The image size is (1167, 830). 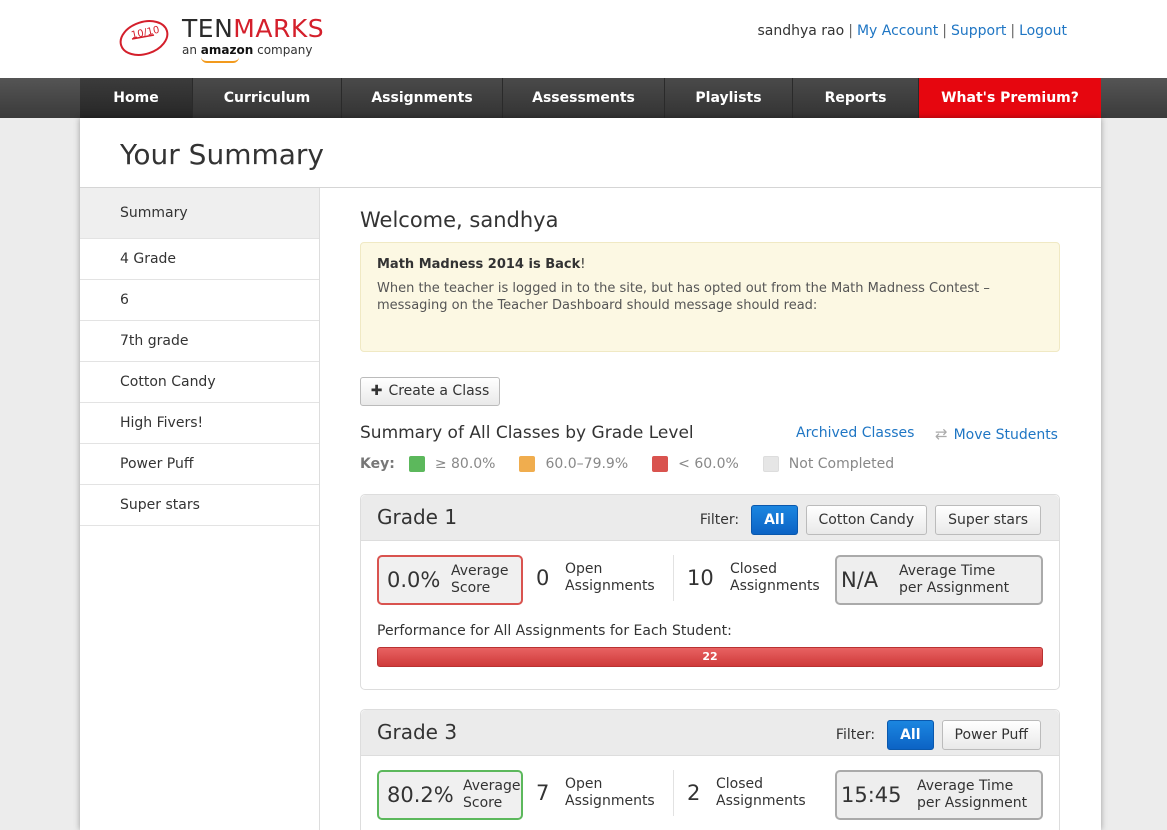 I want to click on grade-filter: Filter: All Cotton Candy Super stars, so click(x=870, y=520).